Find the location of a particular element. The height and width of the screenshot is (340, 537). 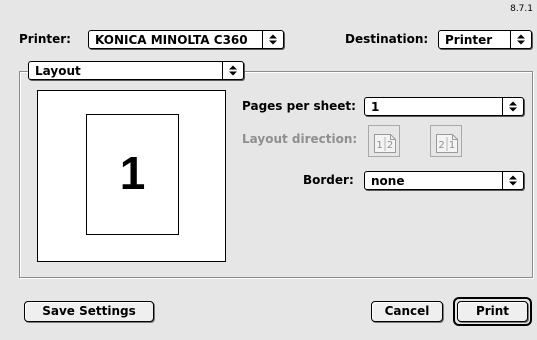

save-settings-button: Save Settings is located at coordinates (89, 311).